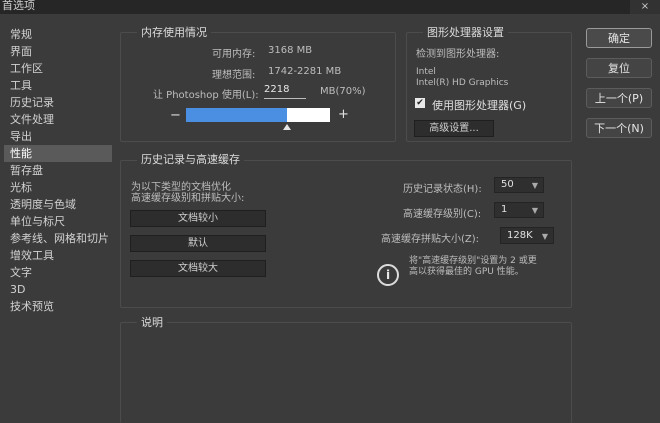 This screenshot has height=423, width=660. Describe the element at coordinates (420, 103) in the screenshot. I see `use-gpu-checkbox: ✔` at that location.